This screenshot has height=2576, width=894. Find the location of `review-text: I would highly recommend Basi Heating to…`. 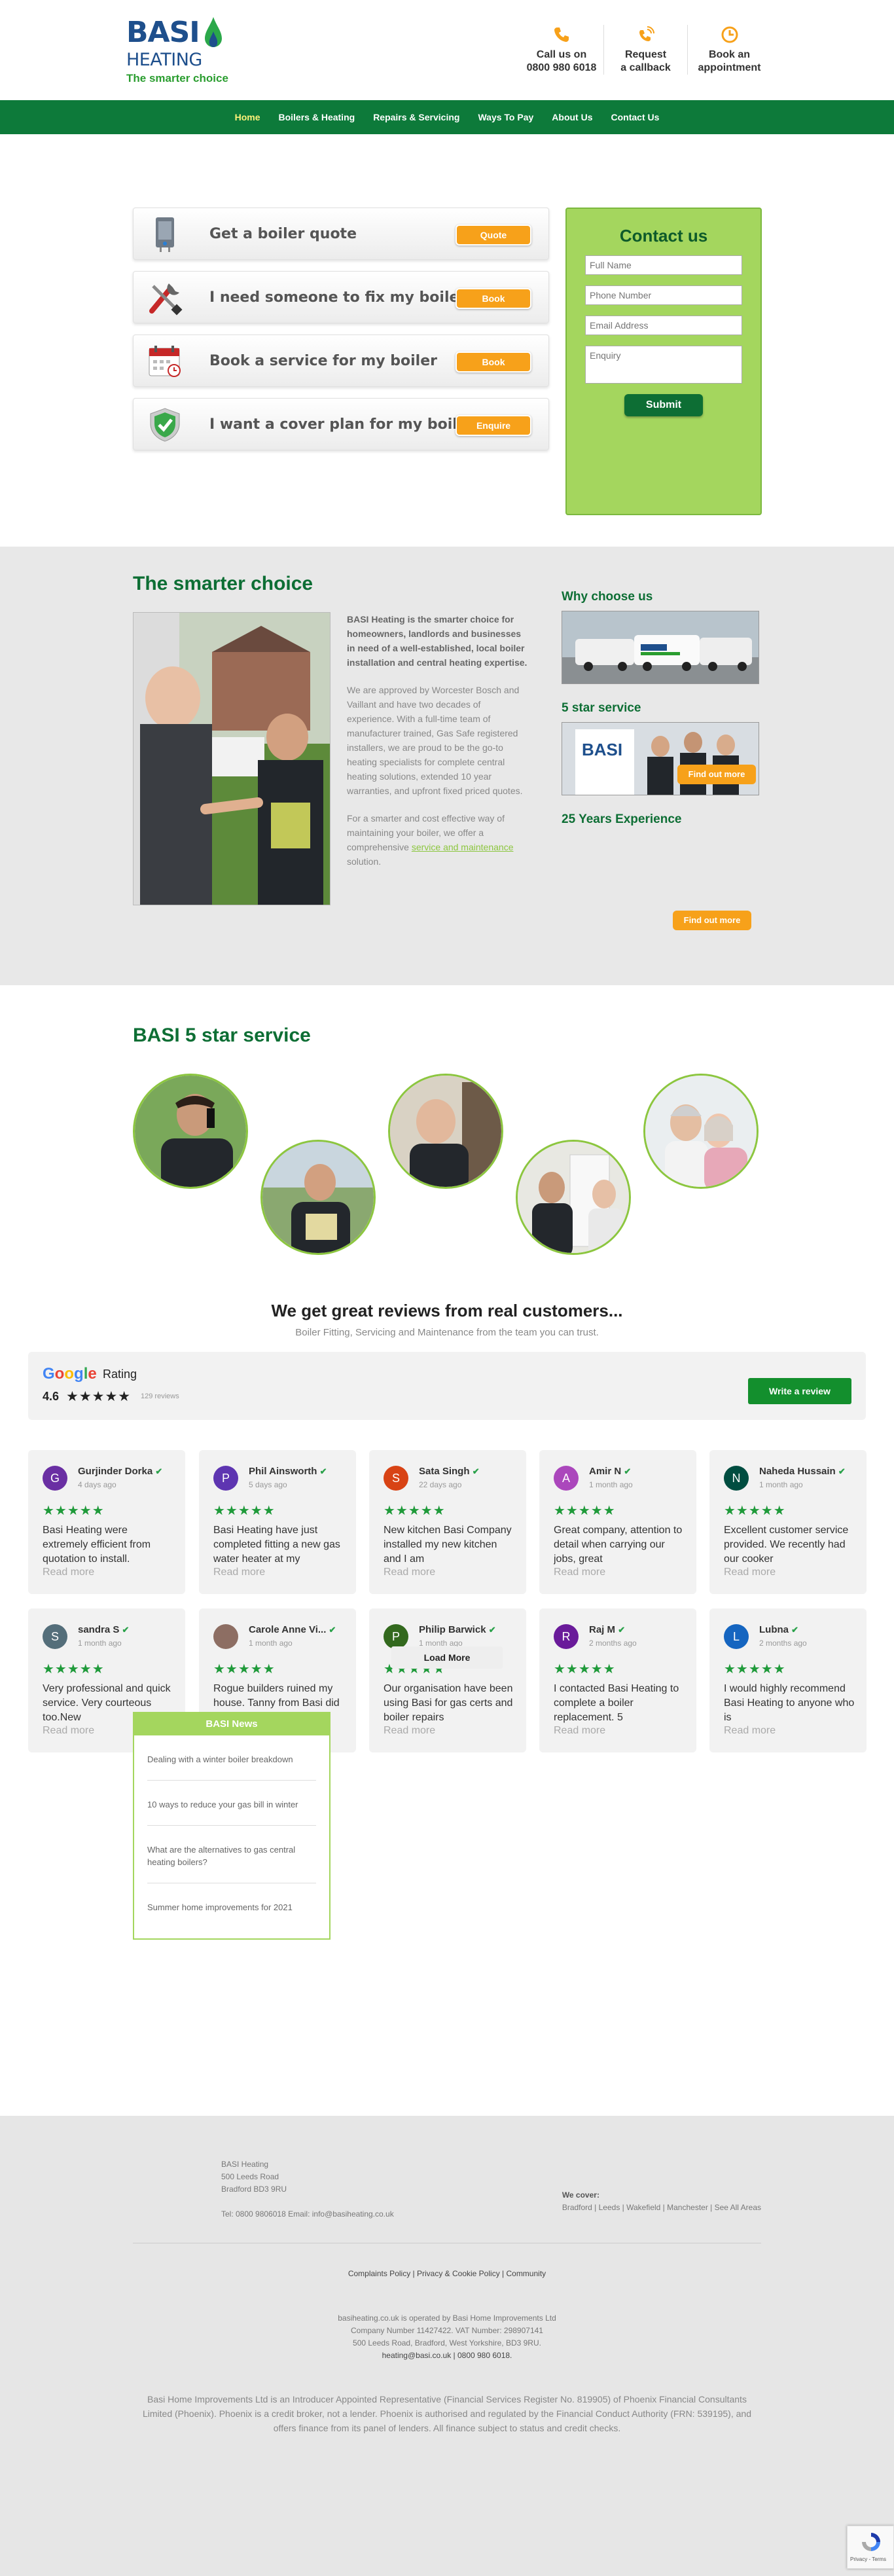

review-text: I would highly recommend Basi Heating to… is located at coordinates (789, 1703).